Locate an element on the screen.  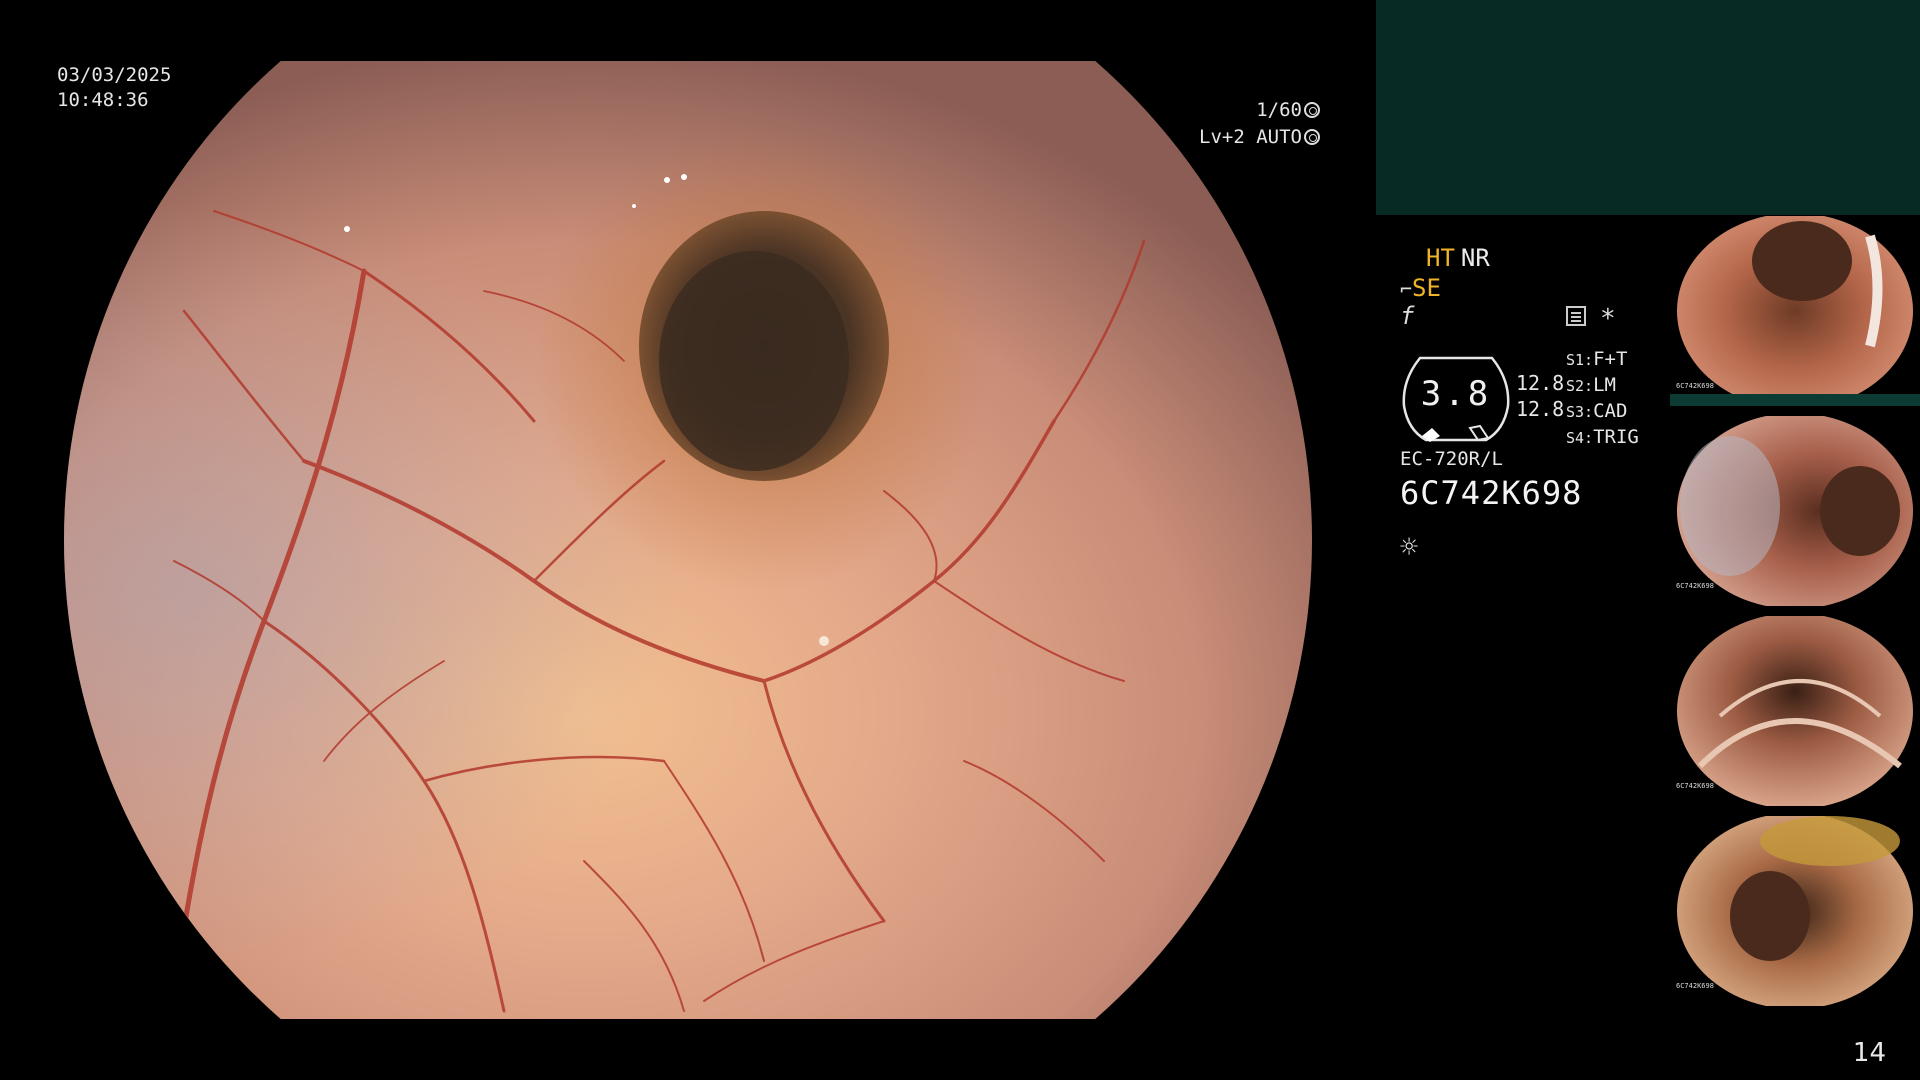
slot-4: S4:TRIG is located at coordinates (1602, 438).